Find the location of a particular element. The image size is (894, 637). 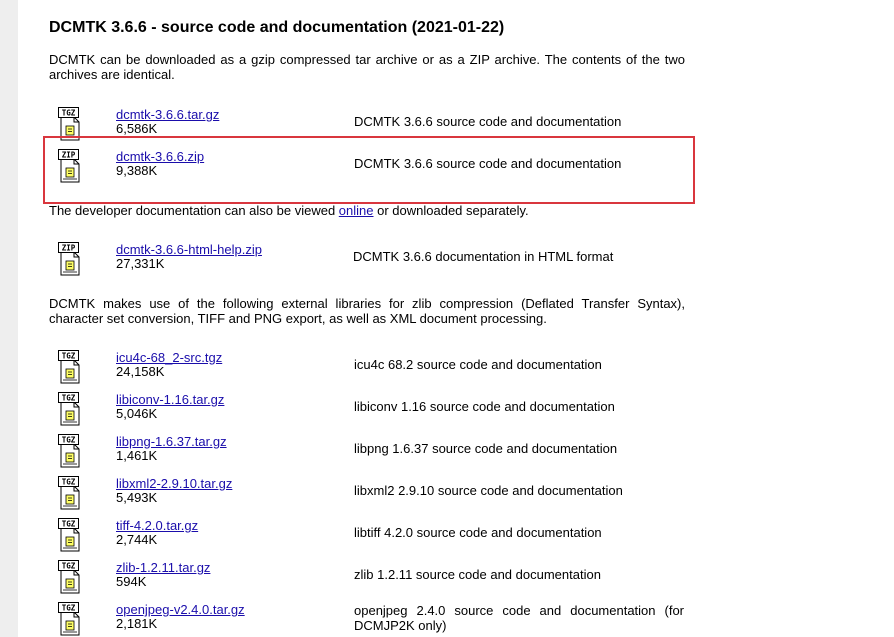

file-size: 9,388K is located at coordinates (137, 170).